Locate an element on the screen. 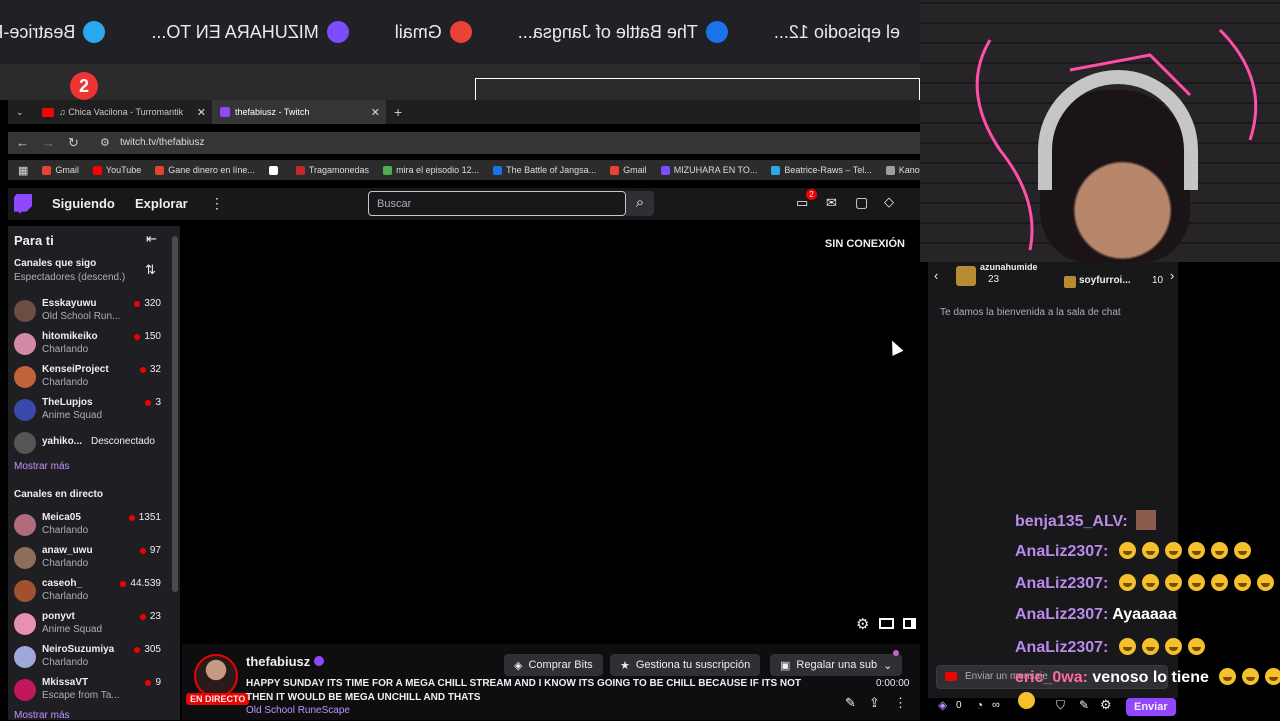 The height and width of the screenshot is (721, 1280). sticker-image is located at coordinates (1146, 520).